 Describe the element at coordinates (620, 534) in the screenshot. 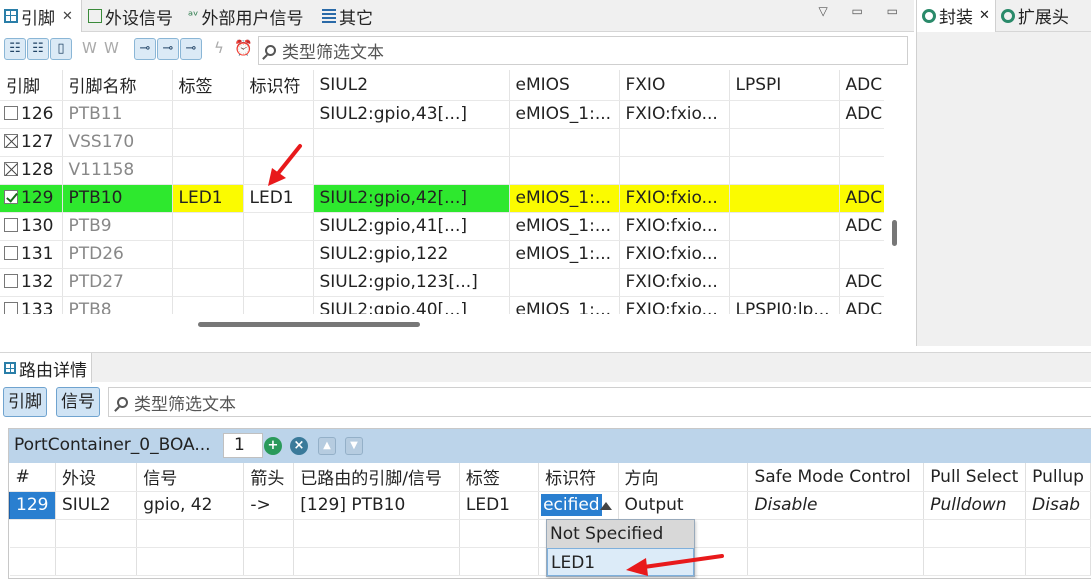

I see `dropdown-option-not-specified: Not Specified` at that location.